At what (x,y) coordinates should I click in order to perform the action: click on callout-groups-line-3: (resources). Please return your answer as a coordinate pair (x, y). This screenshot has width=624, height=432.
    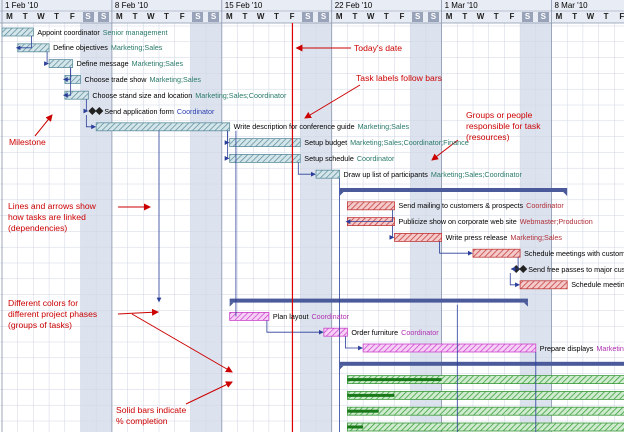
    Looking at the image, I should click on (488, 137).